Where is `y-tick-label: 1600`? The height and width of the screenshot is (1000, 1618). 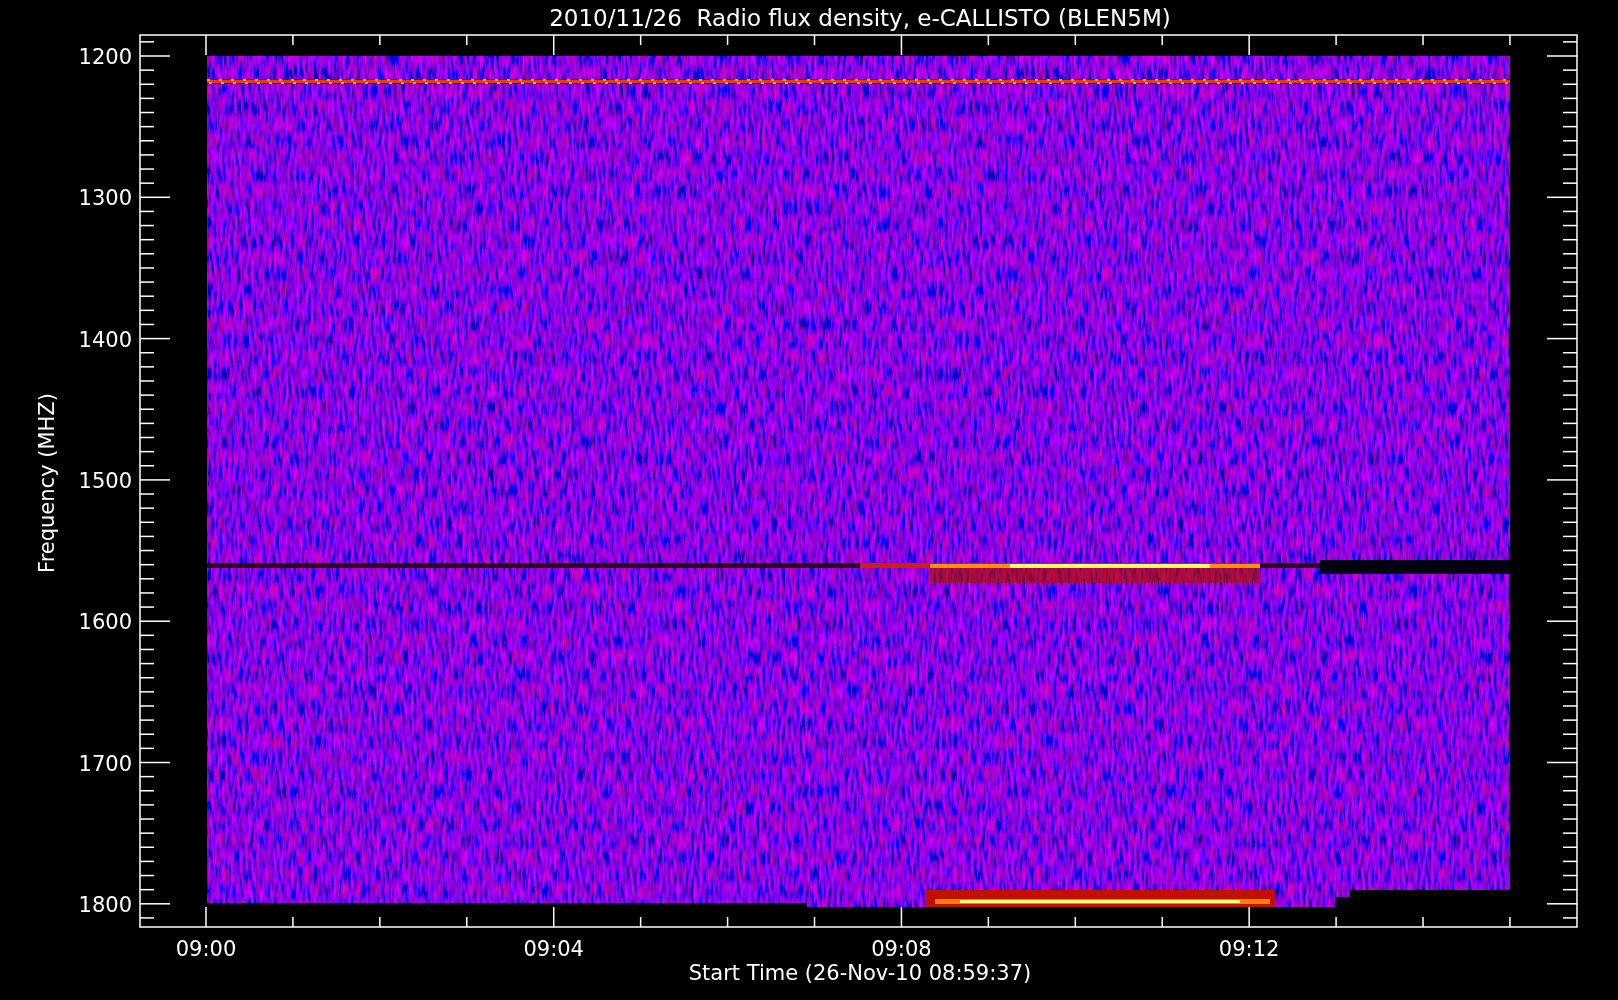 y-tick-label: 1600 is located at coordinates (105, 622).